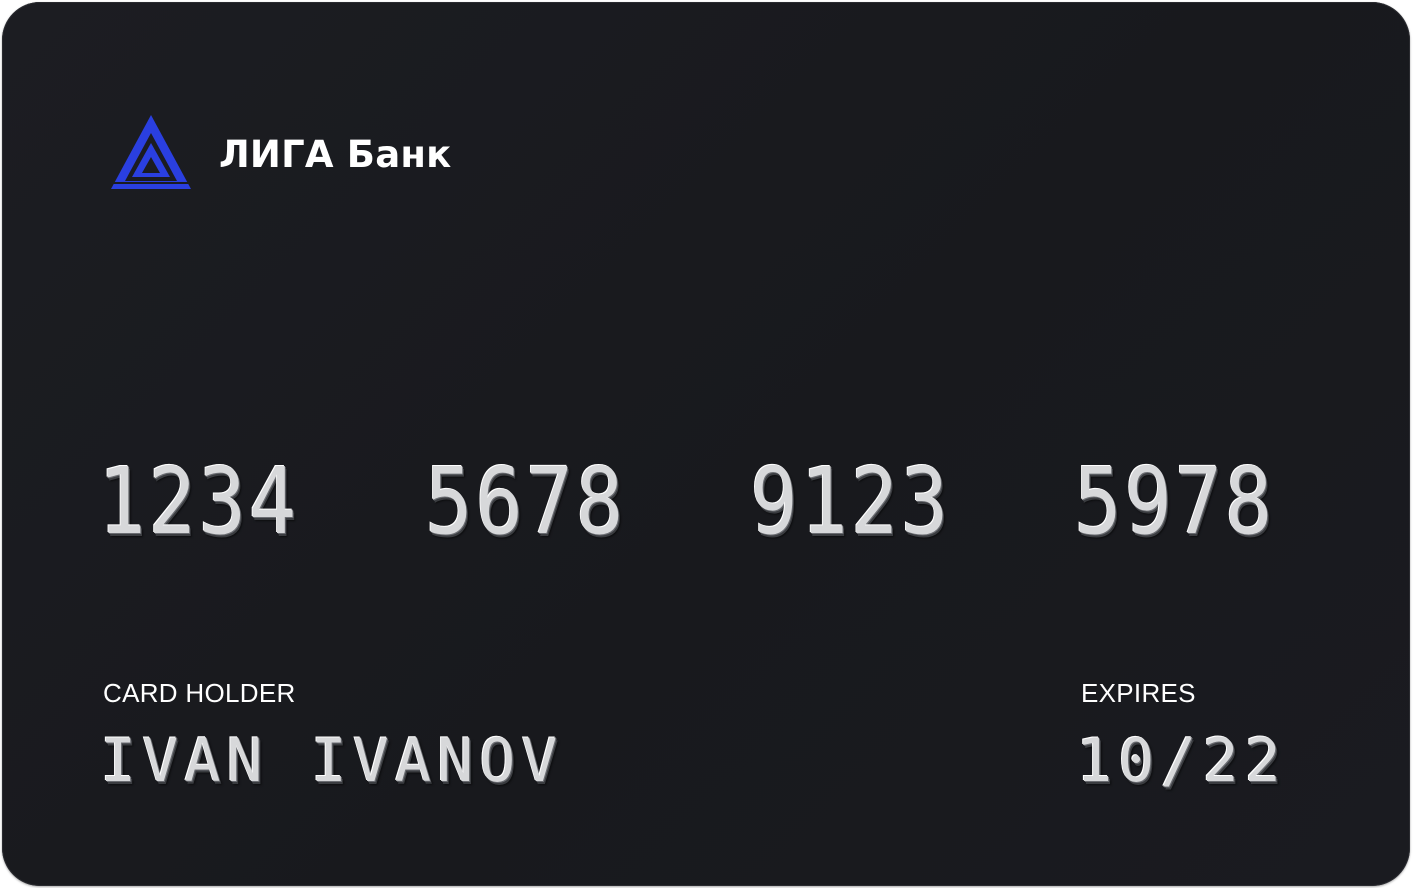 This screenshot has width=1422, height=888. I want to click on card-number-group-2: 5678, so click(525, 501).